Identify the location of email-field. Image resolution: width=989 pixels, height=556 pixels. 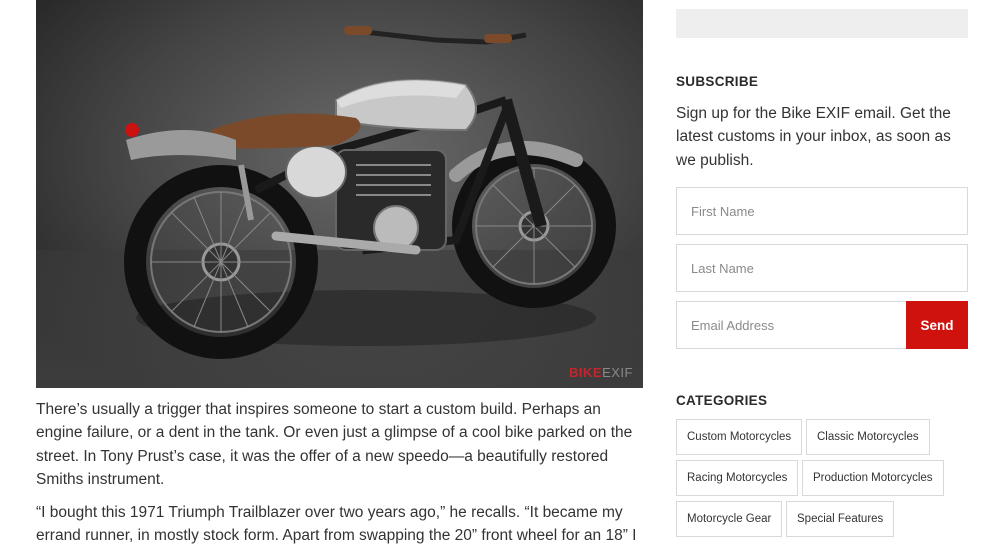
(791, 325).